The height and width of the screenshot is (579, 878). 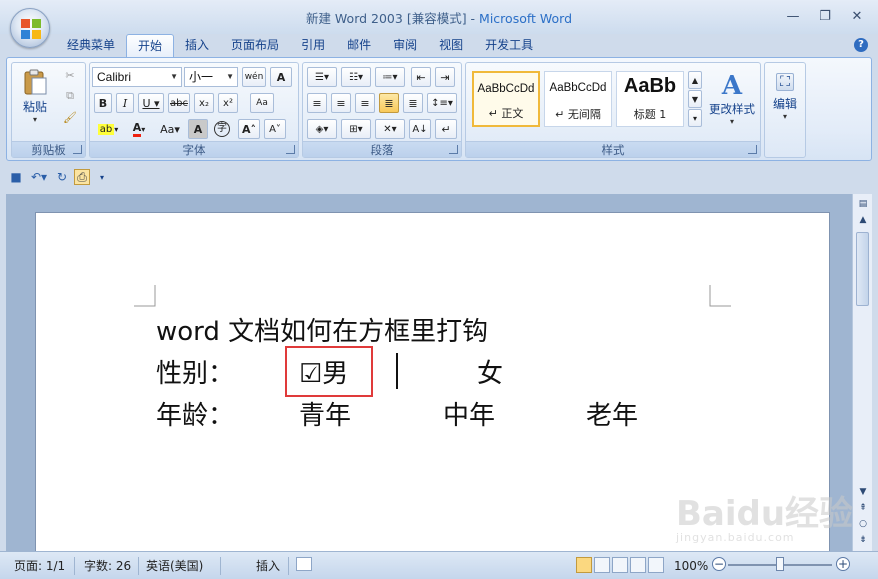 What do you see at coordinates (288, 566) in the screenshot?
I see `status-divider` at bounding box center [288, 566].